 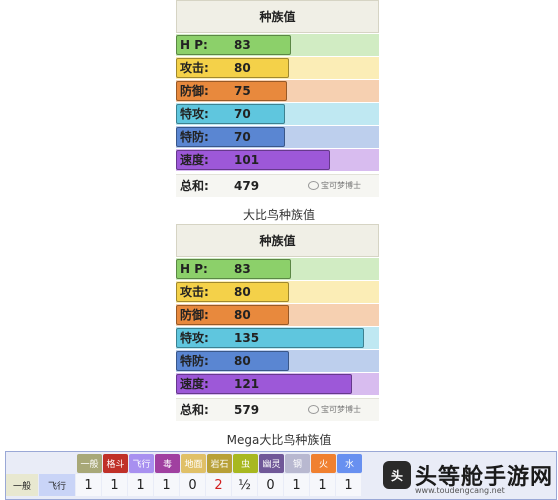 I want to click on total-value: 479, so click(x=247, y=186).